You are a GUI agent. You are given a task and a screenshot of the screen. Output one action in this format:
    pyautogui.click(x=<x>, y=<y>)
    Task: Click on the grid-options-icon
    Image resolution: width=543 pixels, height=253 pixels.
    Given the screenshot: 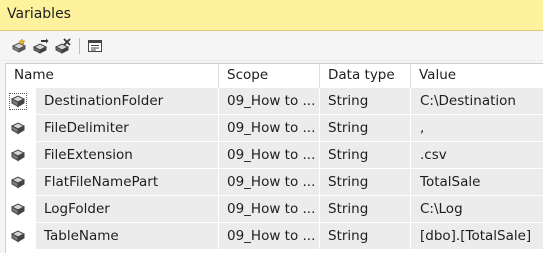 What is the action you would take?
    pyautogui.click(x=95, y=46)
    